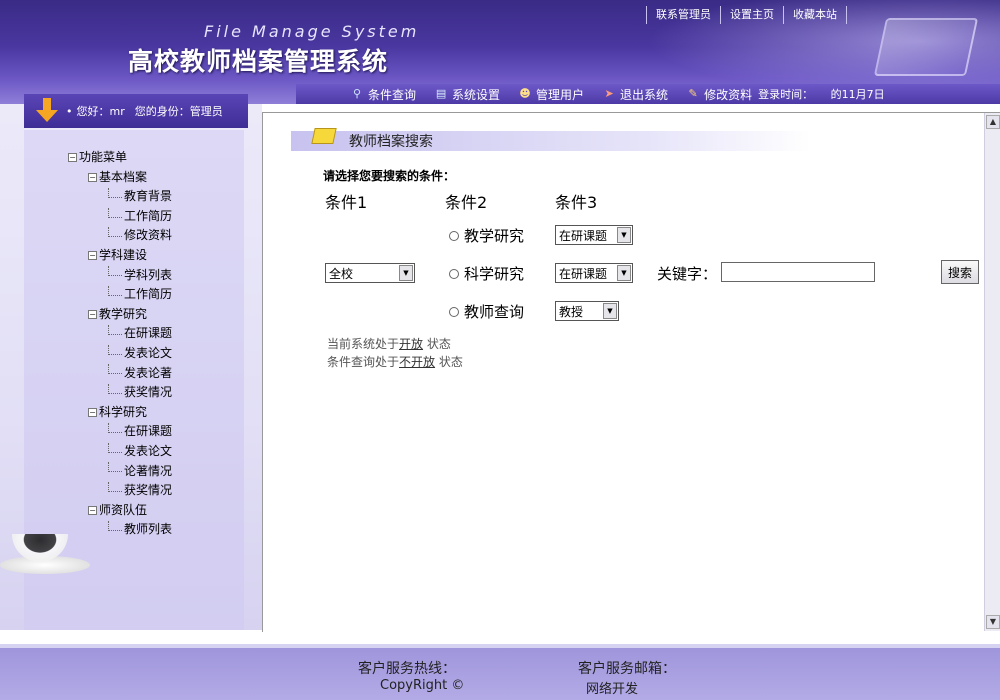 Image resolution: width=1000 pixels, height=700 pixels. Describe the element at coordinates (130, 315) in the screenshot. I see `menu-group-teaching-research: − 教学研究` at that location.